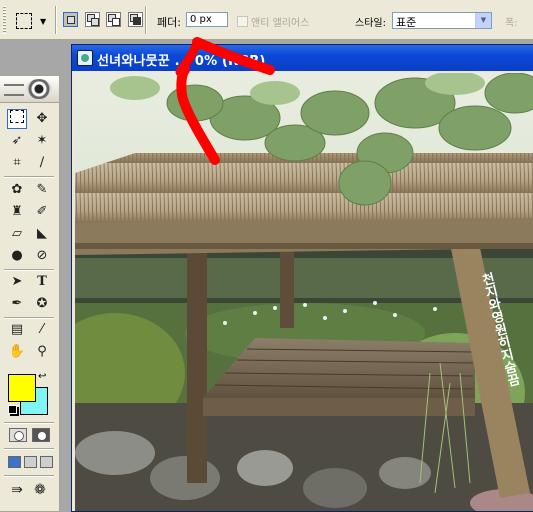  I want to click on move-tool-icon: ✥, so click(42, 119).